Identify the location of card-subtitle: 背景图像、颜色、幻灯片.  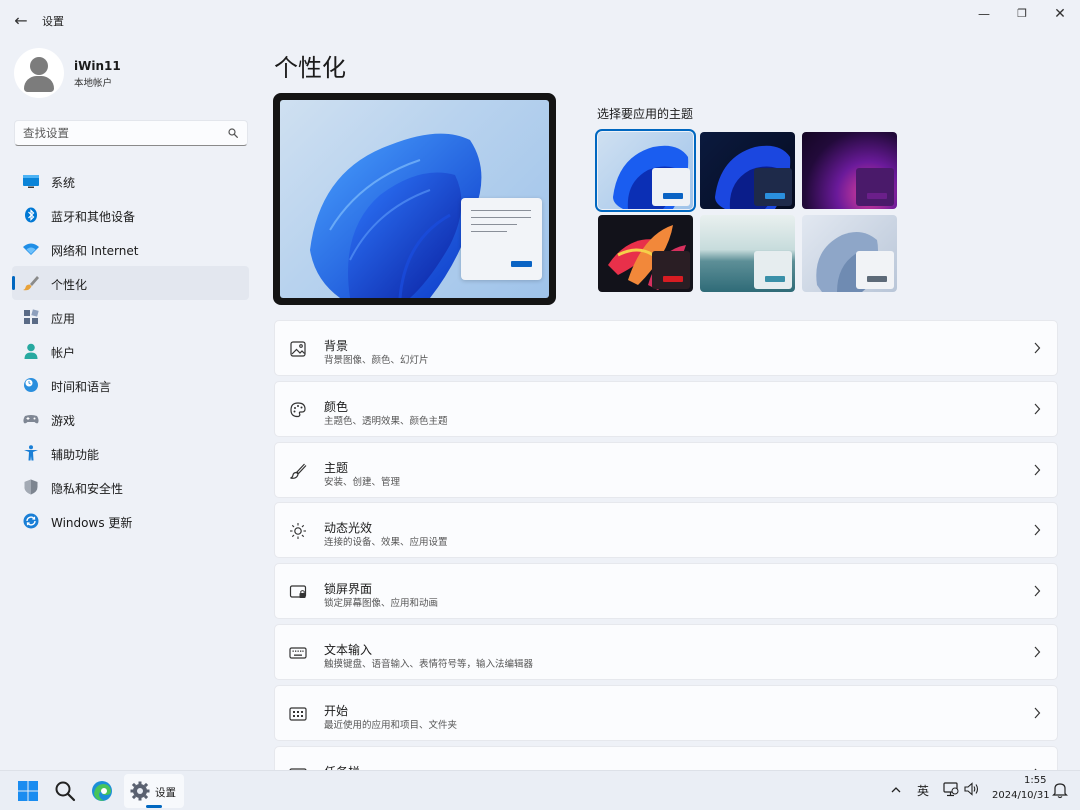
(376, 360).